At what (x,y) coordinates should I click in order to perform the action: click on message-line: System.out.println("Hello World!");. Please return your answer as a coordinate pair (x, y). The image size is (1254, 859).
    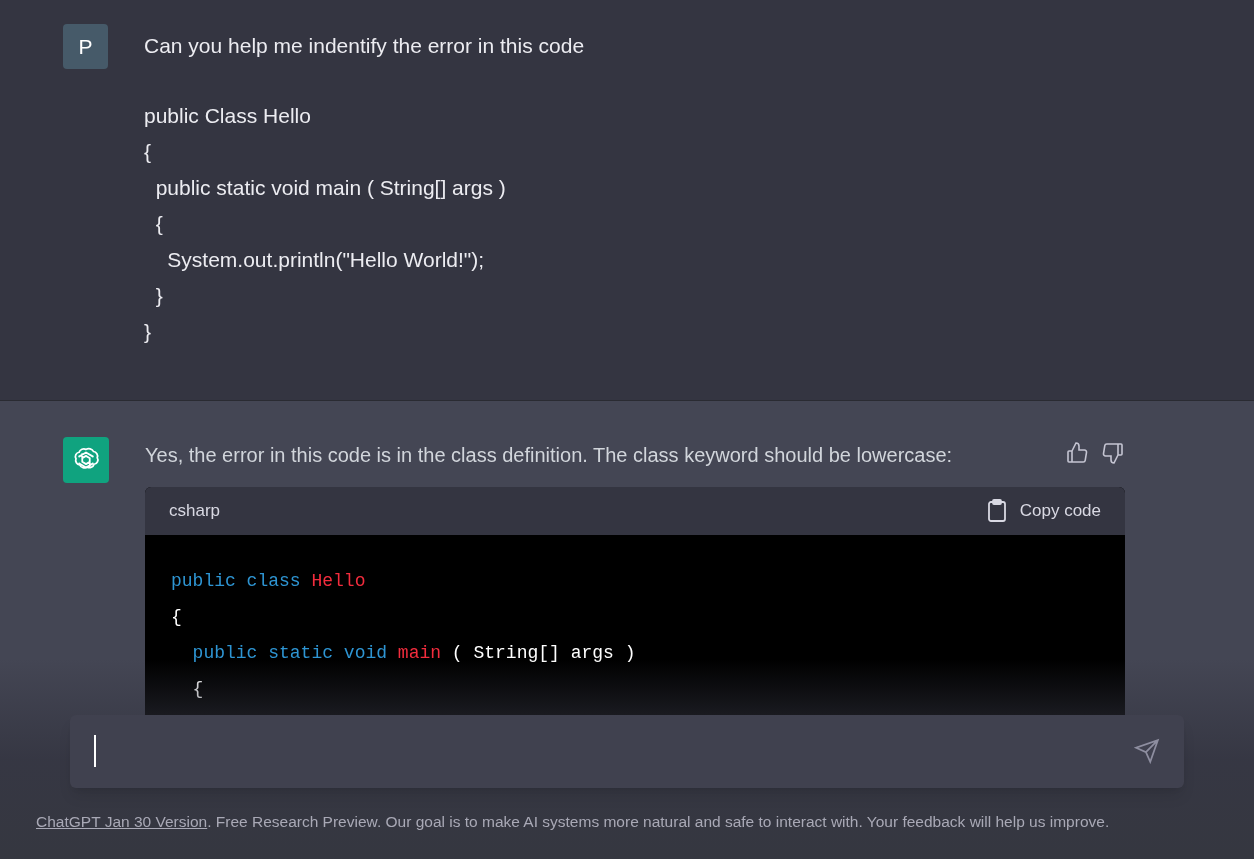
    Looking at the image, I should click on (326, 260).